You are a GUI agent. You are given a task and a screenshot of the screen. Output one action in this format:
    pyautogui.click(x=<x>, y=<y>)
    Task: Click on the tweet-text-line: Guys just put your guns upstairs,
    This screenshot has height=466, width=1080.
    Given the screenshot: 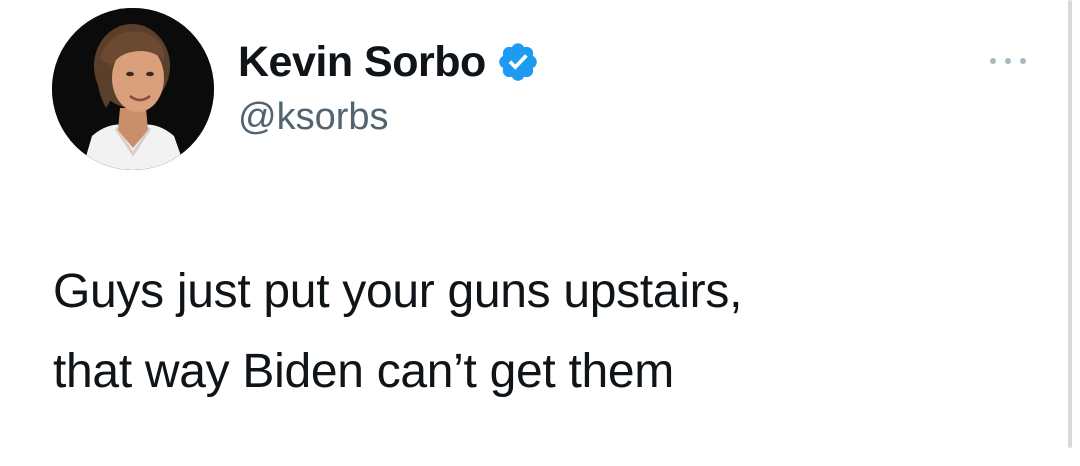 What is the action you would take?
    pyautogui.click(x=398, y=291)
    